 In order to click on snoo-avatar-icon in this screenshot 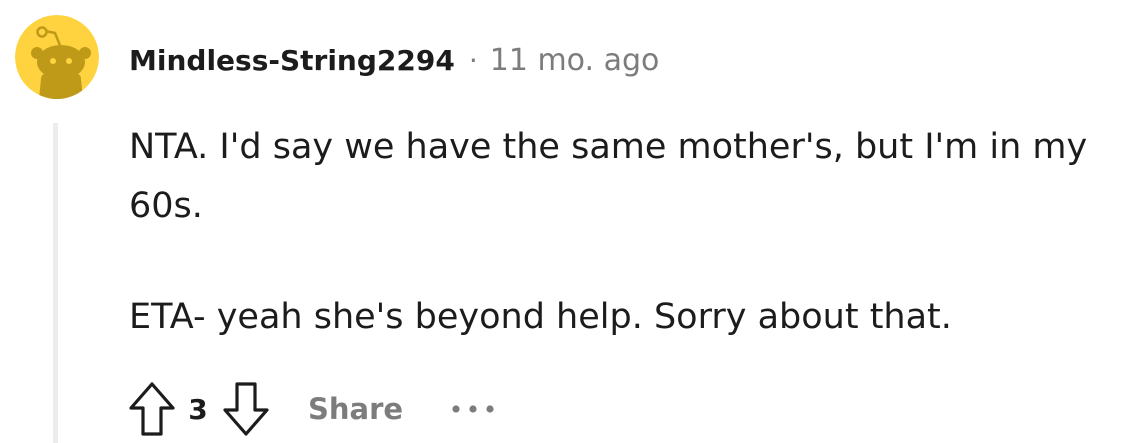, I will do `click(57, 57)`.